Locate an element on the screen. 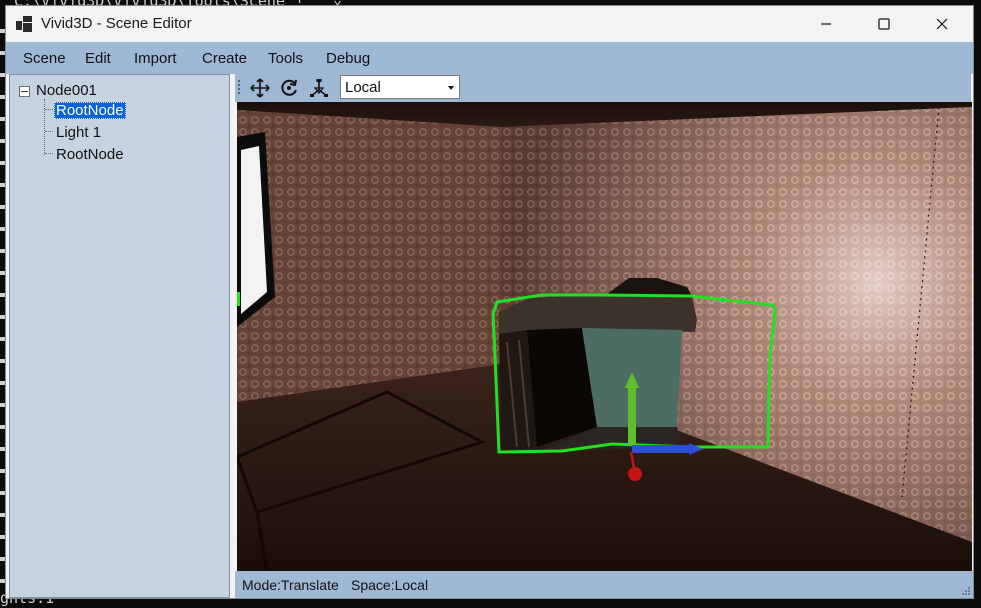 The image size is (981, 608). status-bar: Mode:Translate Space:Local is located at coordinates (604, 584).